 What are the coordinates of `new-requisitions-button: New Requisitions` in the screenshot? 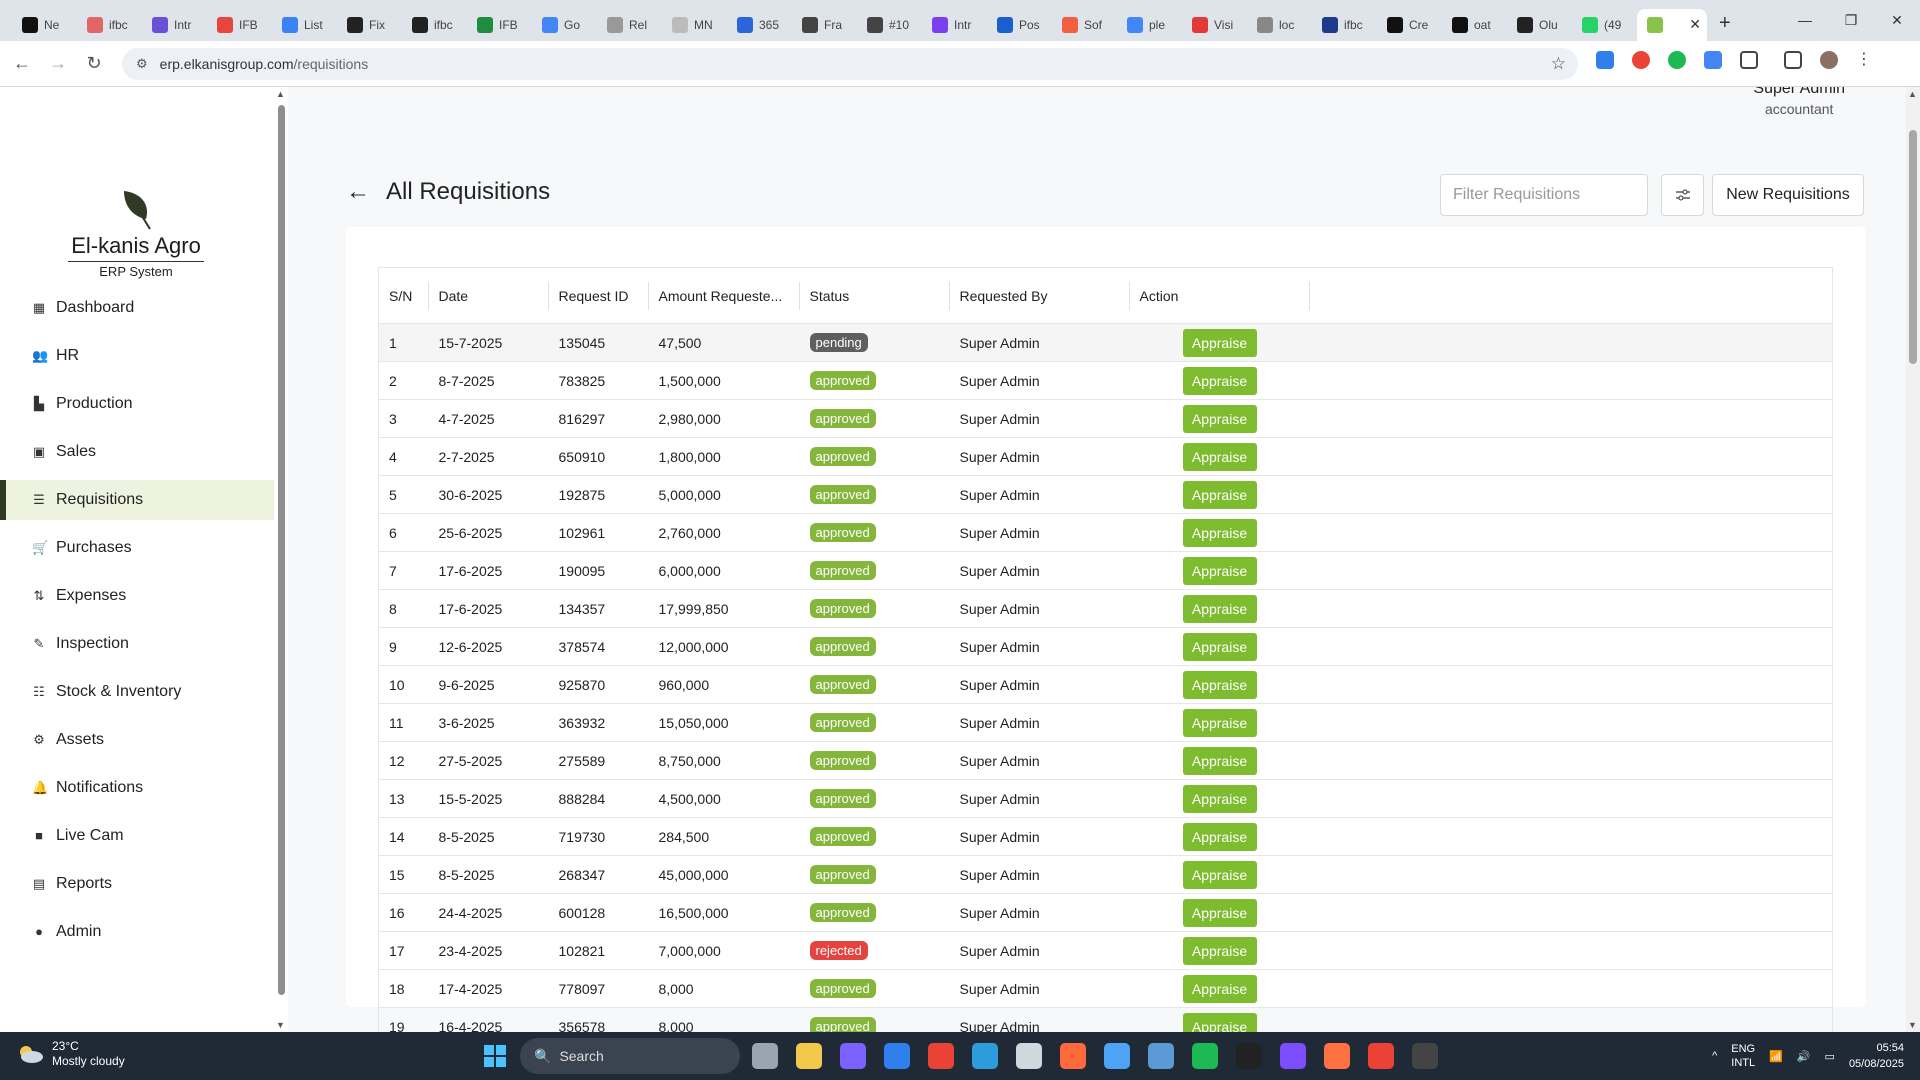 It's located at (1788, 195).